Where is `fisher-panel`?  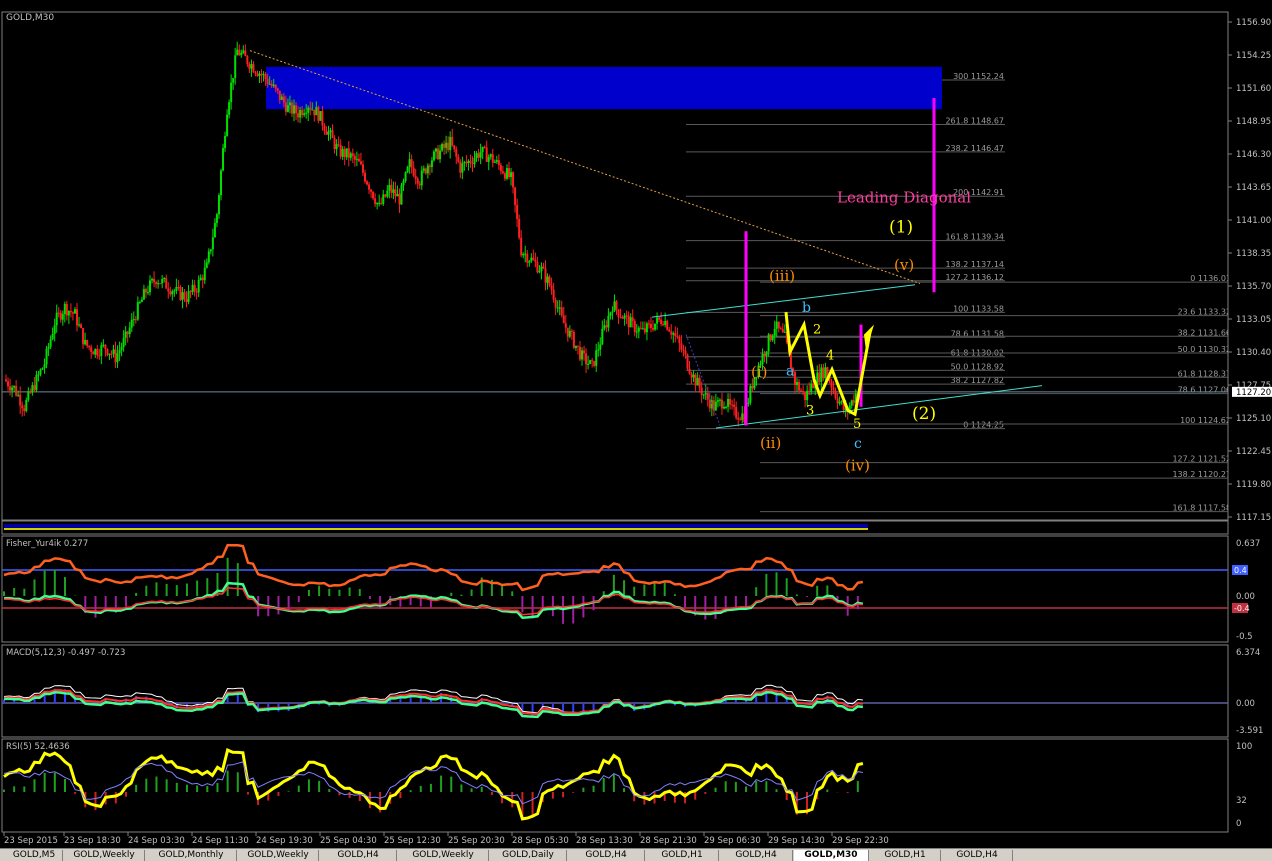
fisher-panel is located at coordinates (615, 589).